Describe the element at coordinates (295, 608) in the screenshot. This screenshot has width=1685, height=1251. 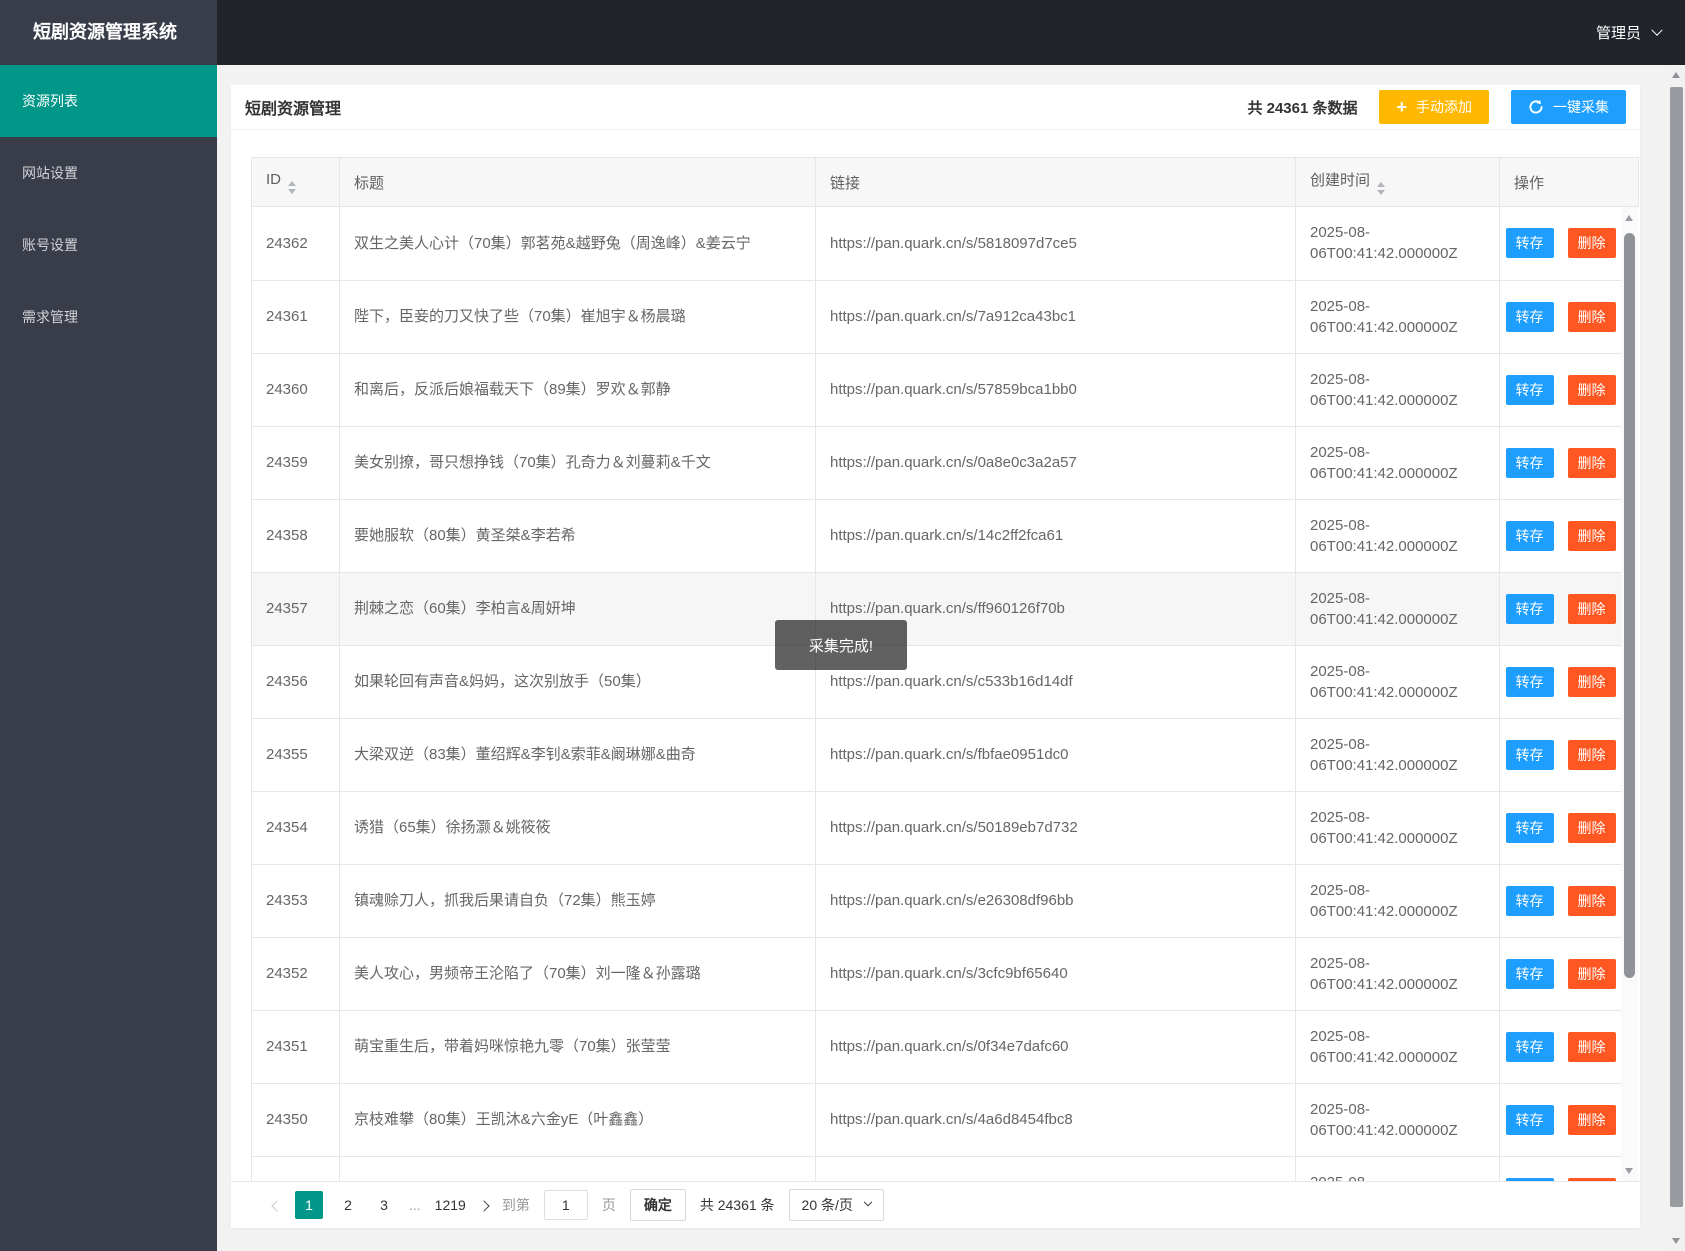
I see `row-id-cell: 24357` at that location.